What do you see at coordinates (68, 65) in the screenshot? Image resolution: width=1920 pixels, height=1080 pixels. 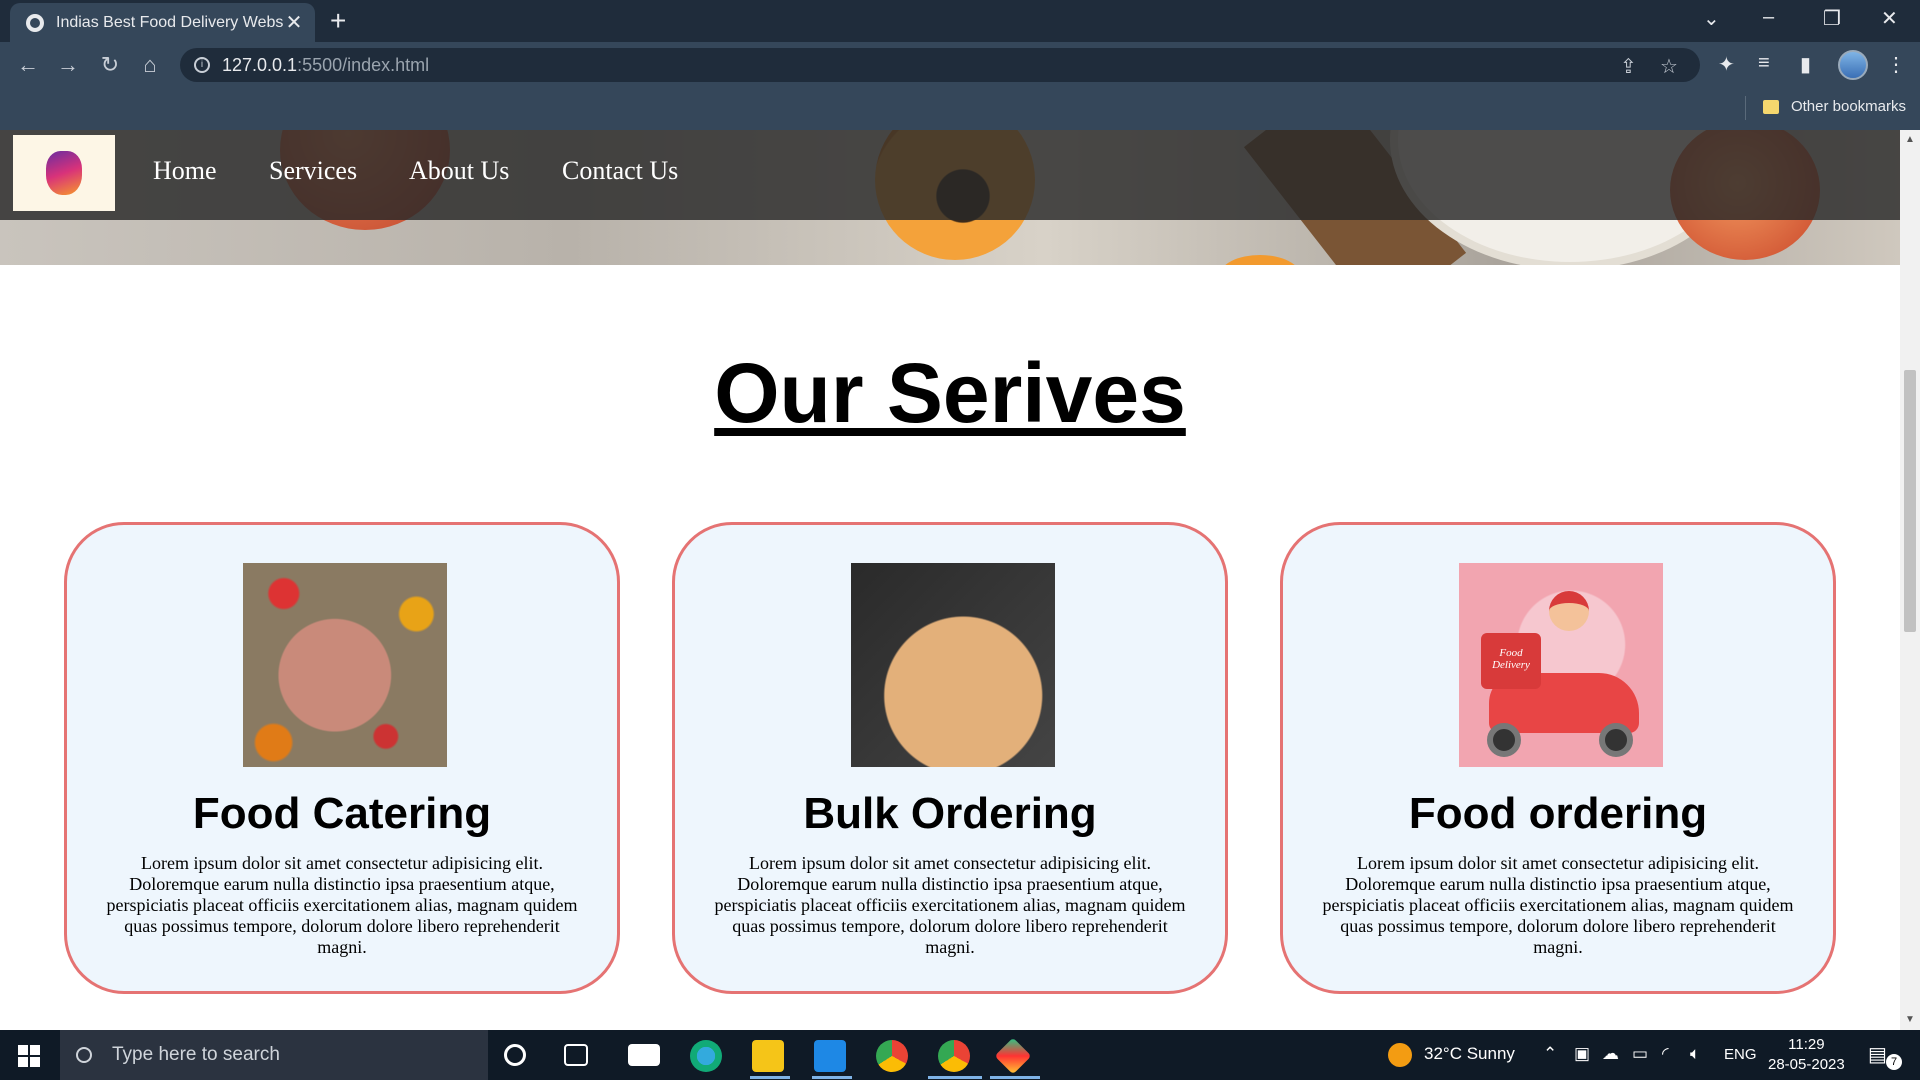 I see `forward-icon: →` at bounding box center [68, 65].